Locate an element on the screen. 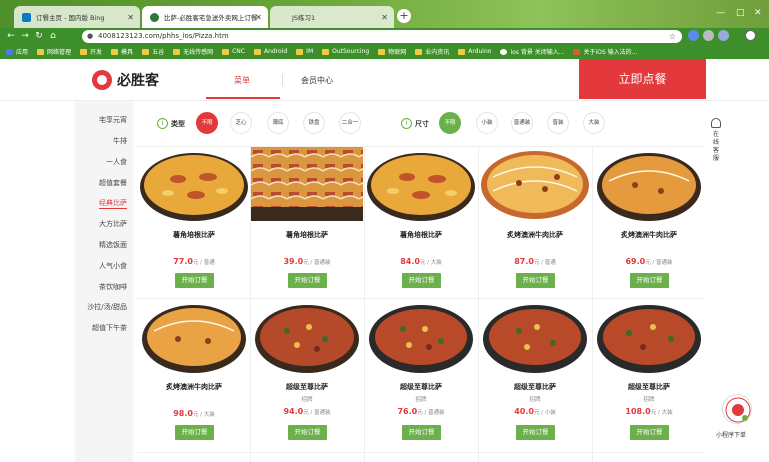 The height and width of the screenshot is (462, 769). address-bar: ● 4008123123.com/phhs_ios/Pizza.htm ☆ is located at coordinates (382, 36).